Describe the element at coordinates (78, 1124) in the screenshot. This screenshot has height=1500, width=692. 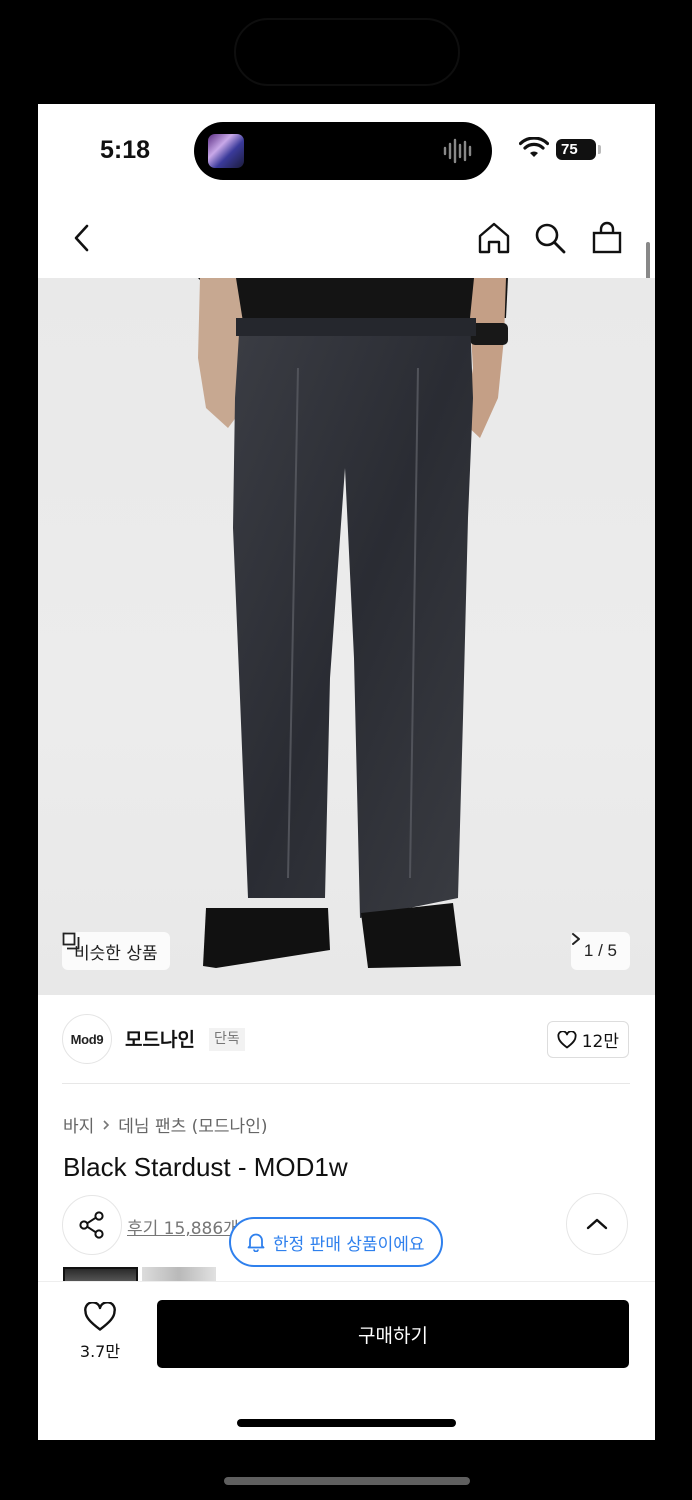
I see `breadcrumb-category: 바지` at that location.